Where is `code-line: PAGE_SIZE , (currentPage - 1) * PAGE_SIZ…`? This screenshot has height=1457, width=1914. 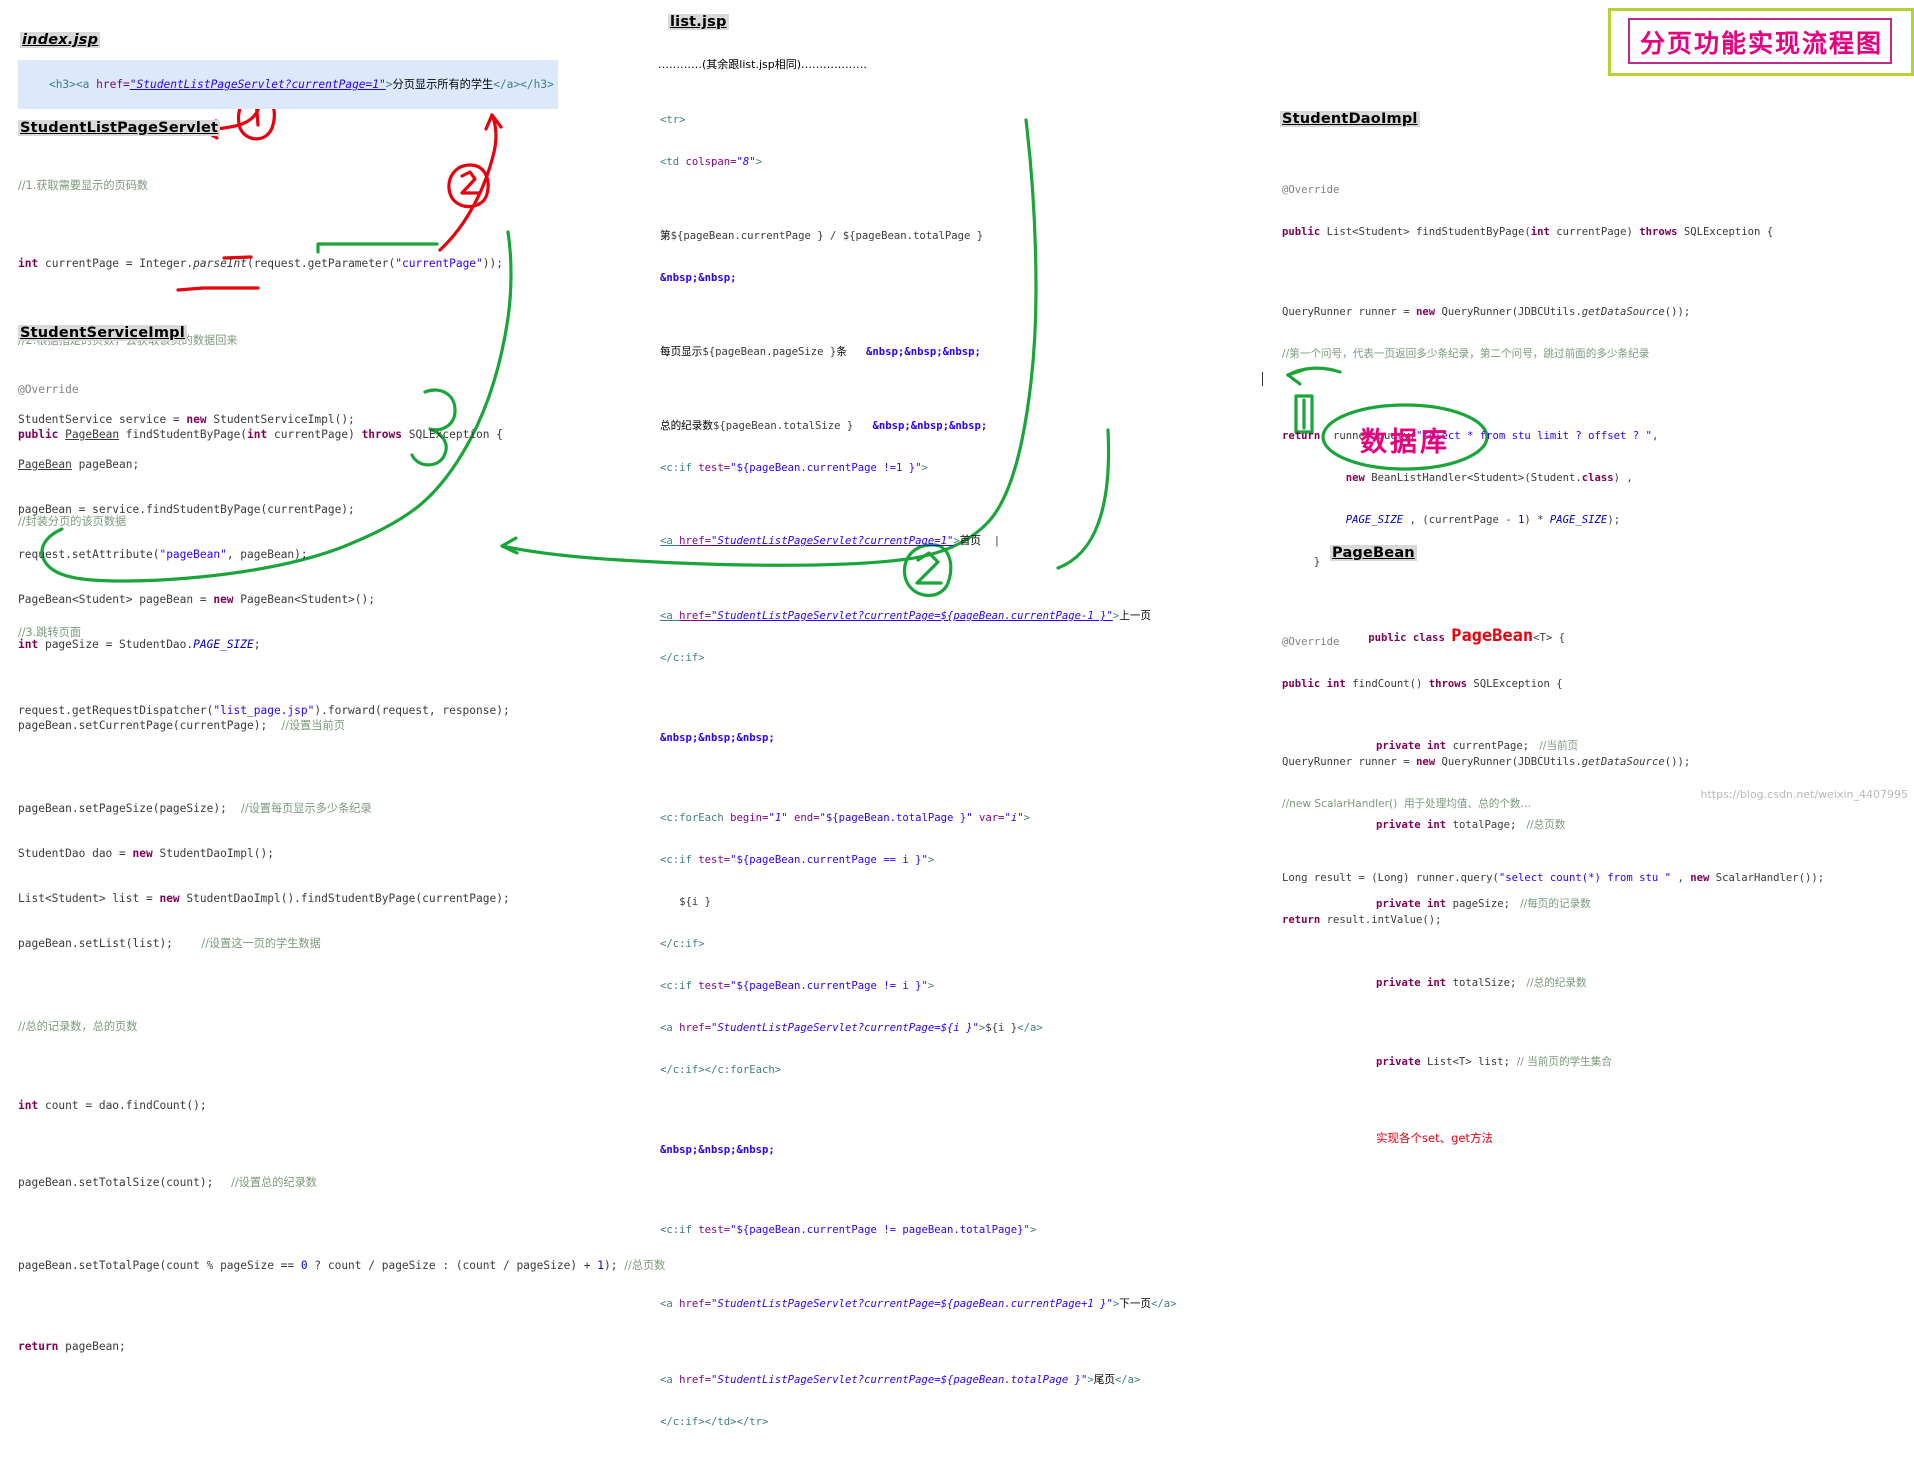
code-line: PAGE_SIZE , (currentPage - 1) * PAGE_SIZ… is located at coordinates (1483, 520).